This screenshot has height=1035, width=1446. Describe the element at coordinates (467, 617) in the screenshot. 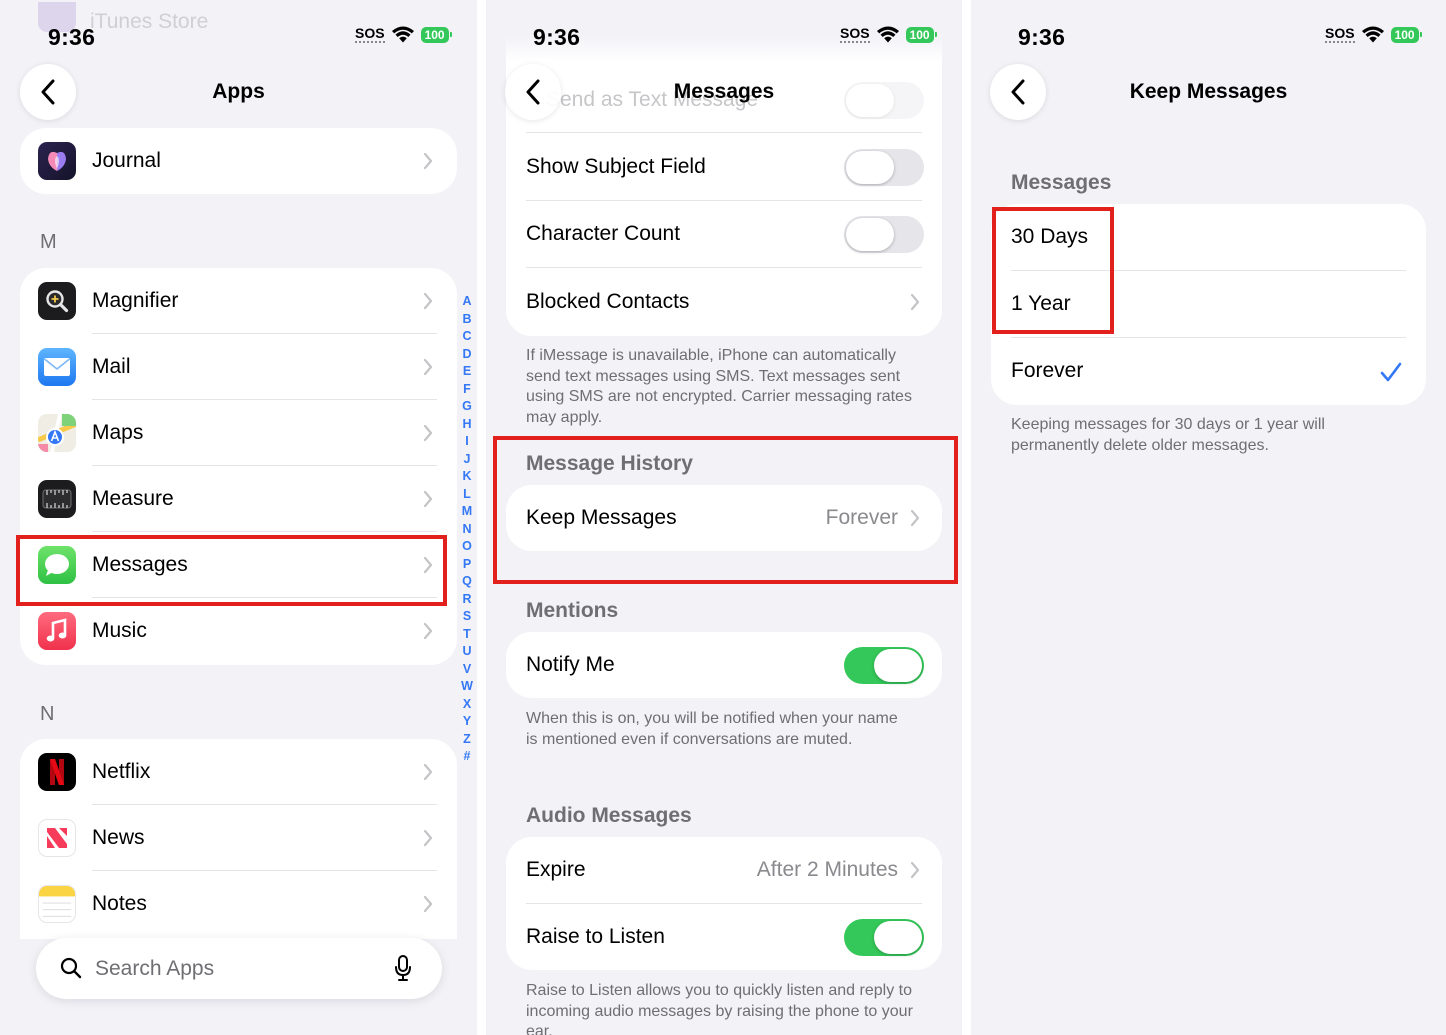

I see `index-letter: S` at that location.